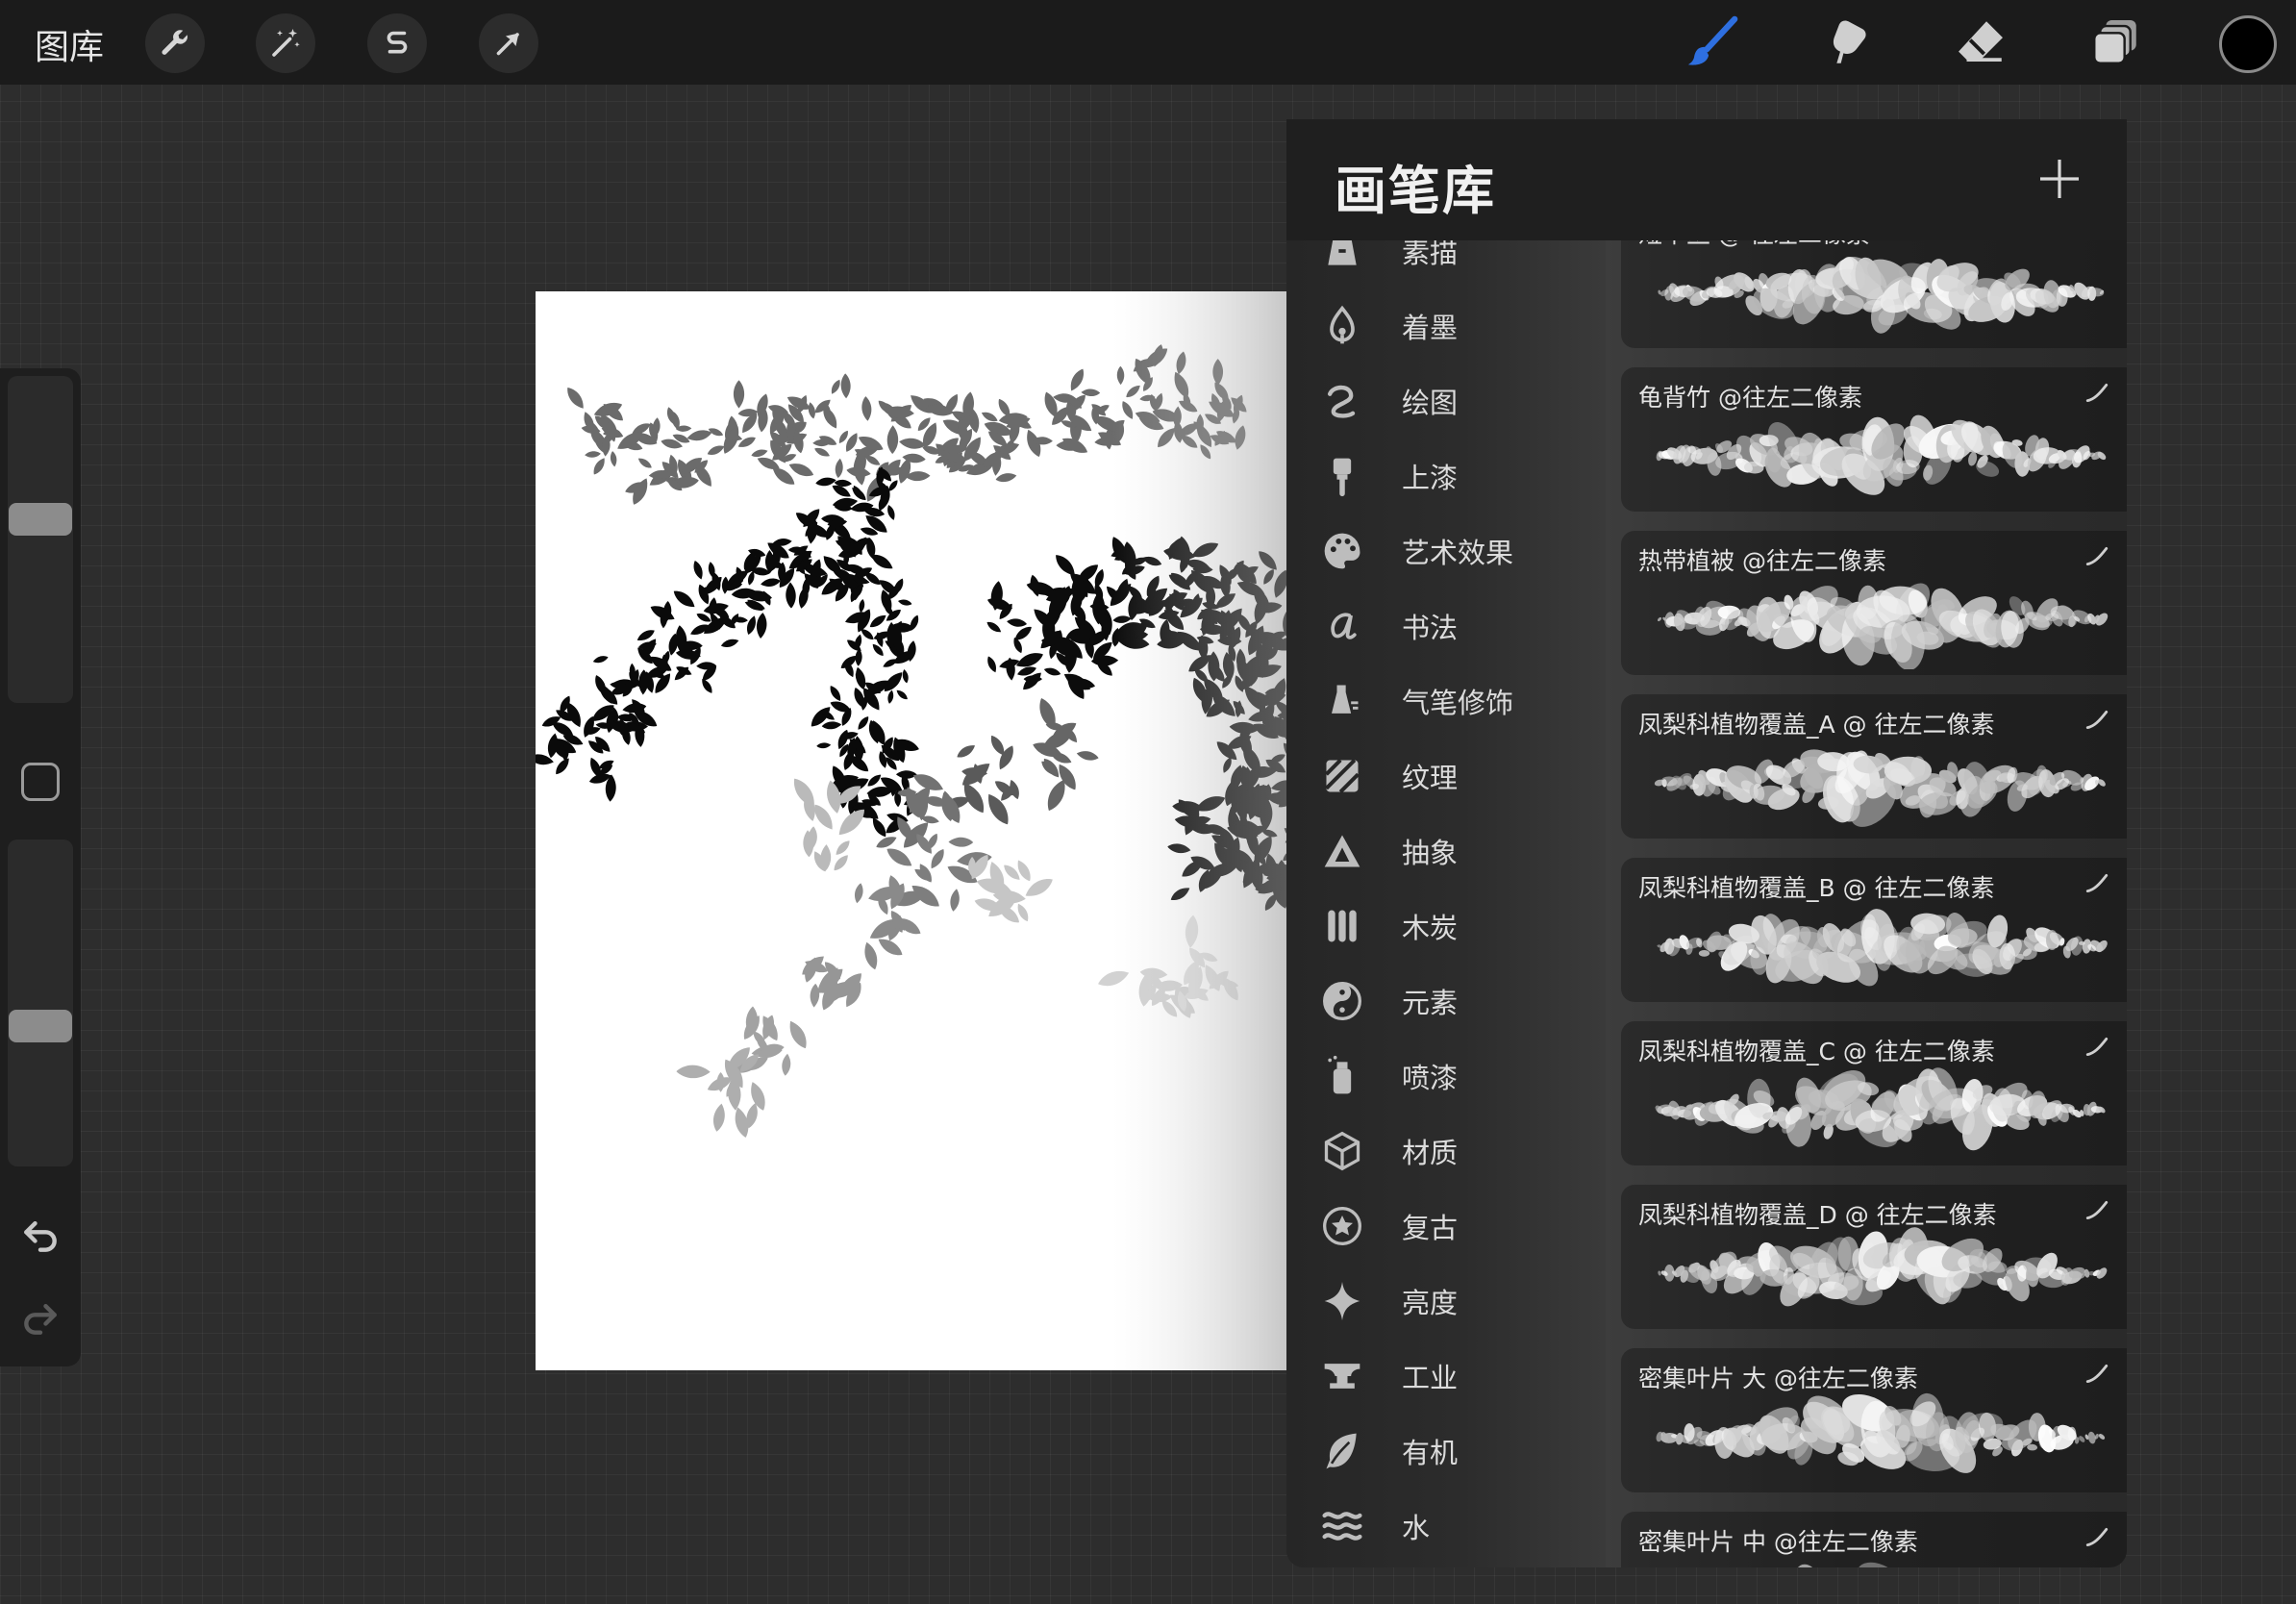  What do you see at coordinates (1446, 325) in the screenshot?
I see `brush-category-item: 着墨` at bounding box center [1446, 325].